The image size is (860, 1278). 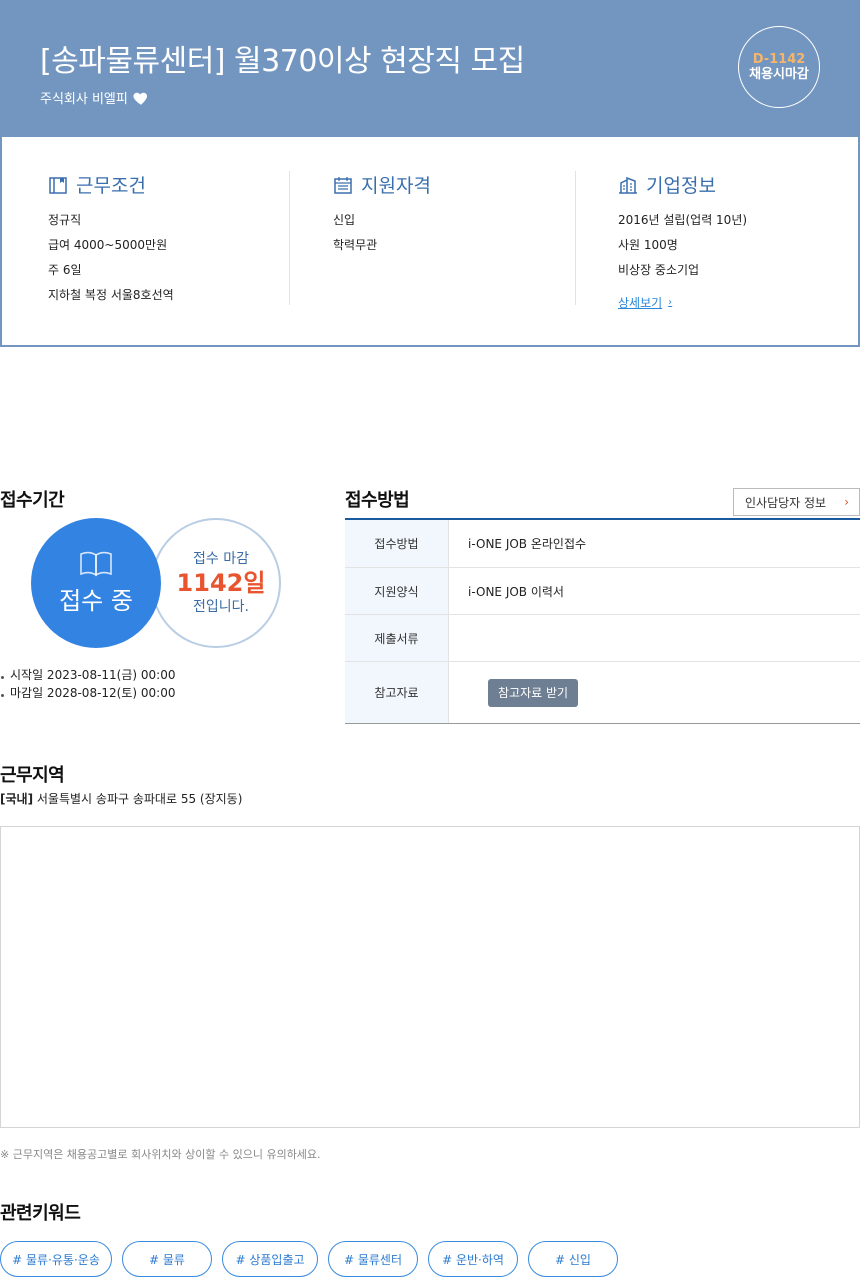 What do you see at coordinates (221, 559) in the screenshot?
I see `deadline-label: 접수 마감` at bounding box center [221, 559].